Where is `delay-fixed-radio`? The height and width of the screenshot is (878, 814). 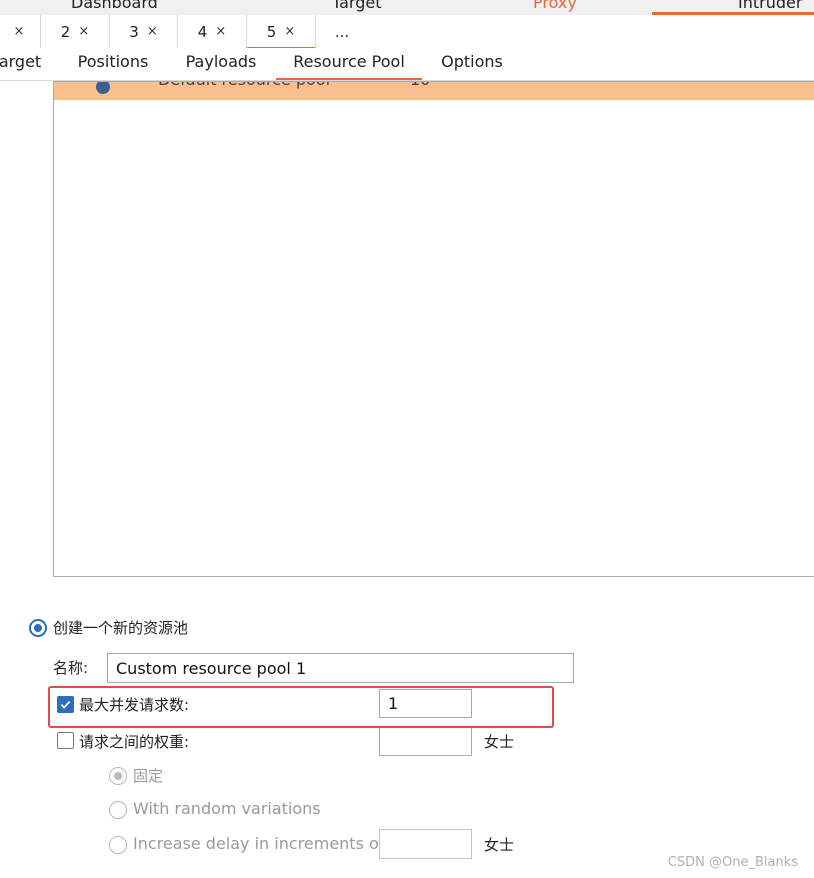 delay-fixed-radio is located at coordinates (118, 776).